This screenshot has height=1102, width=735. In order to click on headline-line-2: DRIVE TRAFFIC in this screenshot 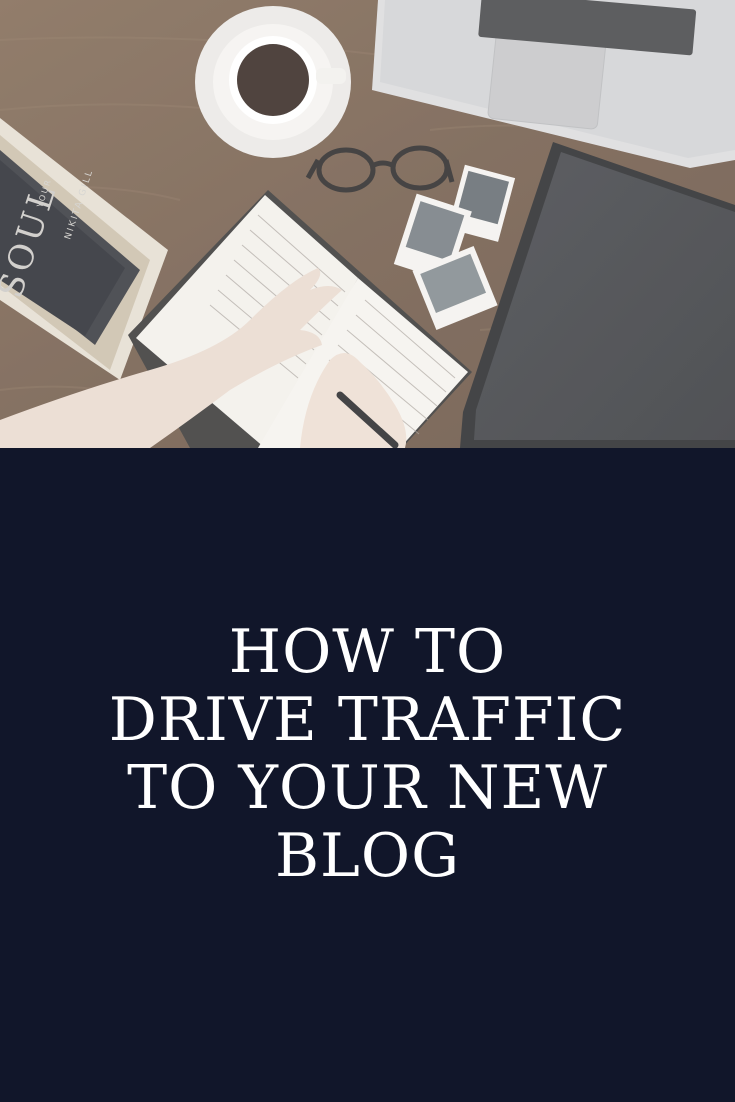, I will do `click(367, 720)`.